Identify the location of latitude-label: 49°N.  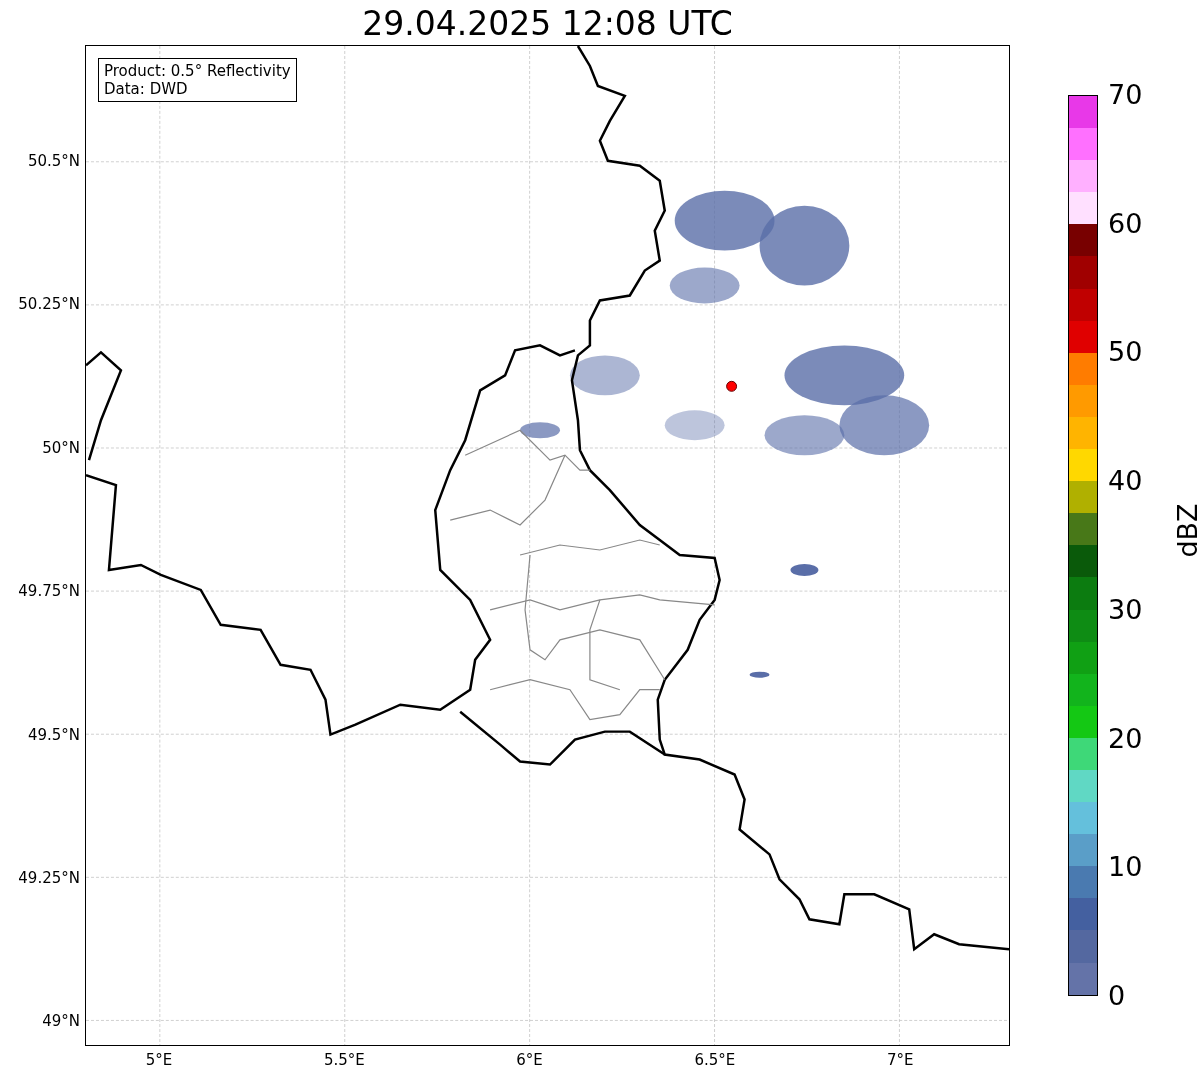
(61, 1021).